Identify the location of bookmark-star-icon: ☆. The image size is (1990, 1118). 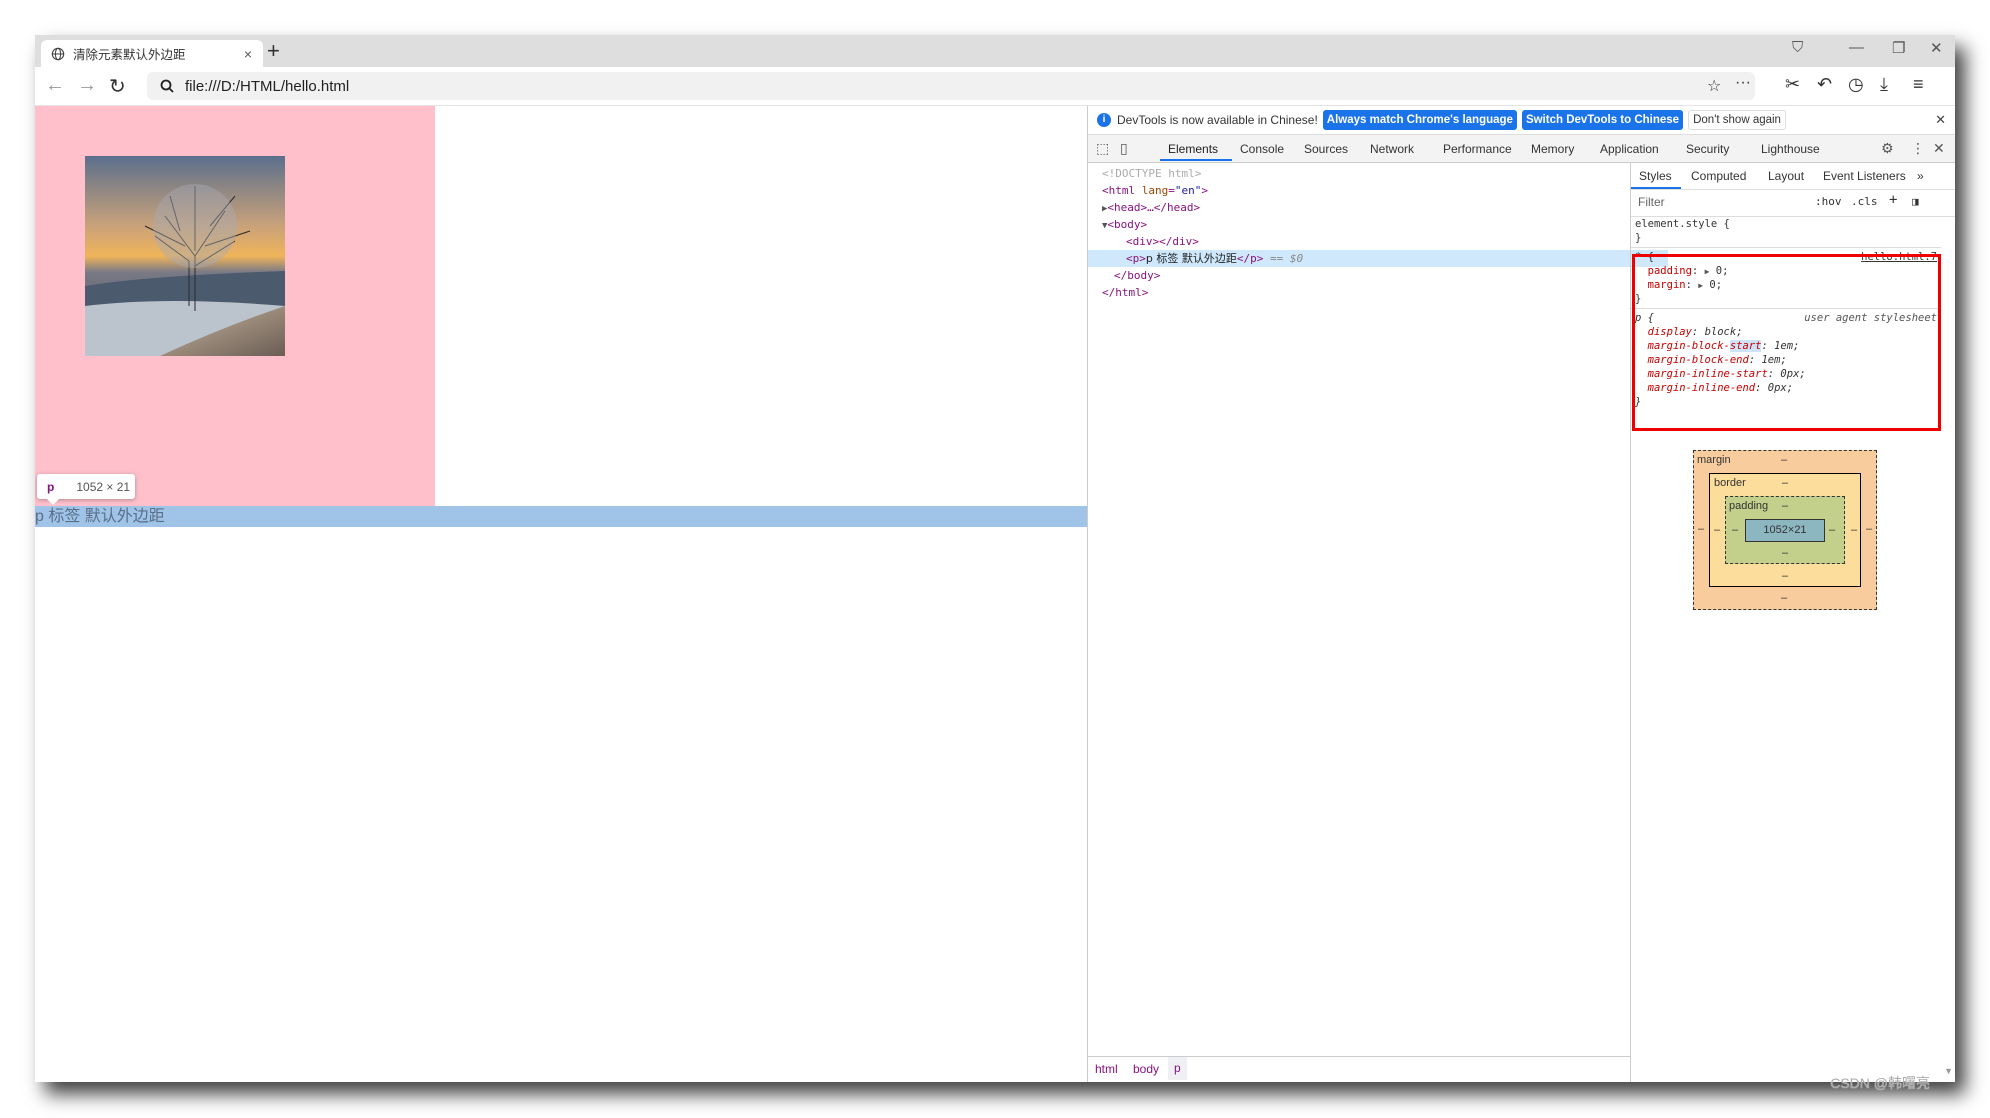
(1714, 86).